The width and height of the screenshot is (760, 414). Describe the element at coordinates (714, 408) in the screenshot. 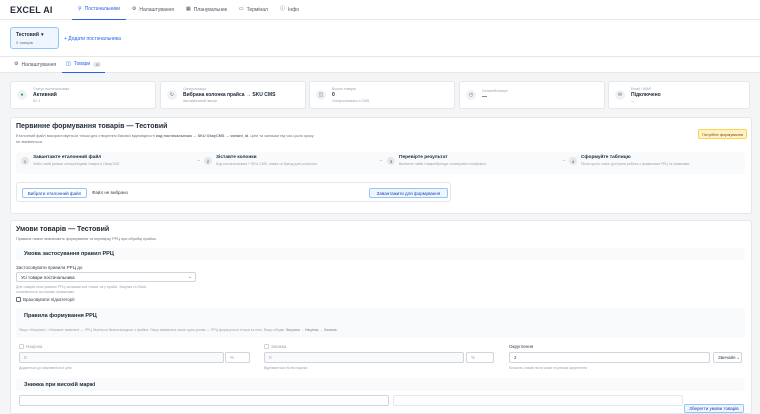

I see `save-conditions-button: Зберегти умови товарів` at that location.